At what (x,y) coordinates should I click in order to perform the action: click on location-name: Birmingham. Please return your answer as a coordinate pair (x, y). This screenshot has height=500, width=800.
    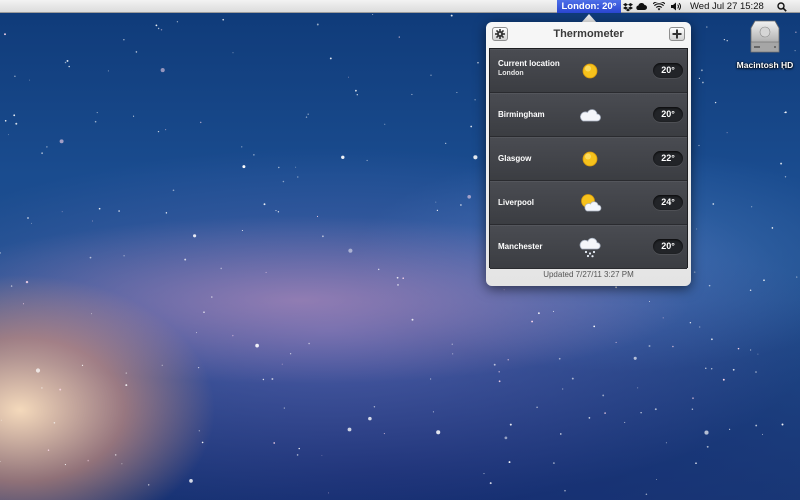
    Looking at the image, I should click on (521, 114).